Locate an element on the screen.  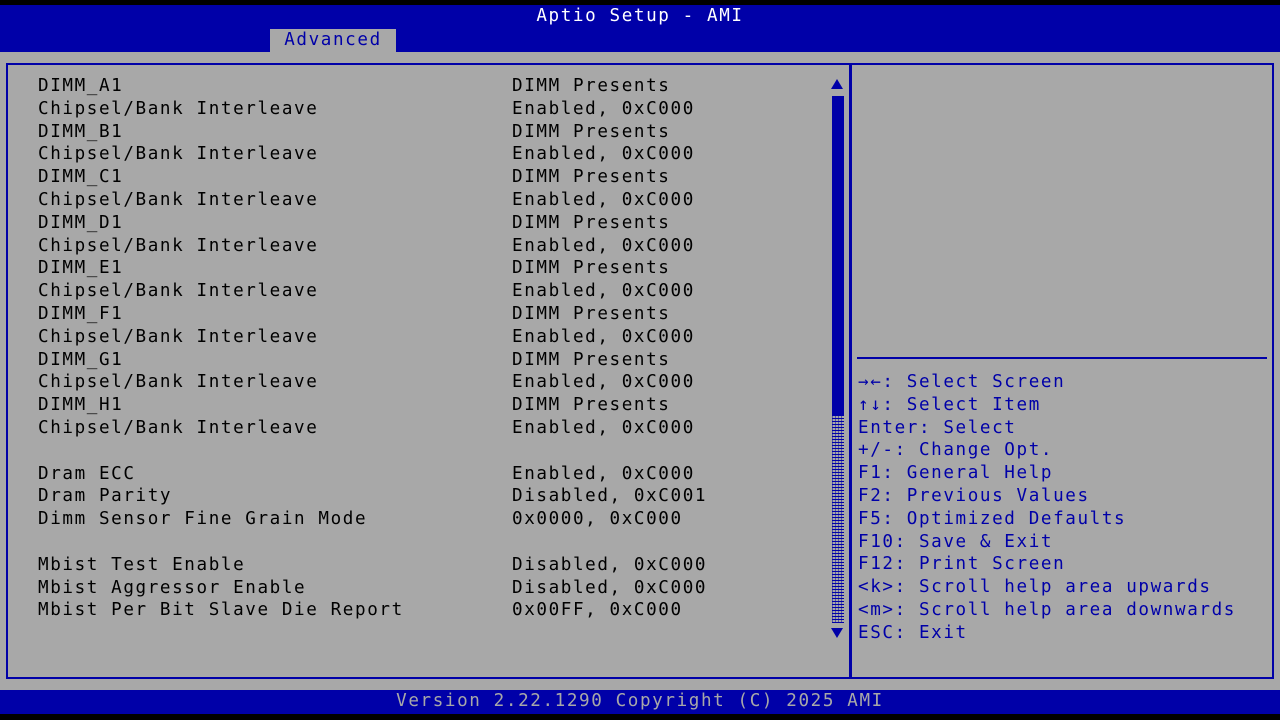
setting-label: DIMM_A1 is located at coordinates (81, 86).